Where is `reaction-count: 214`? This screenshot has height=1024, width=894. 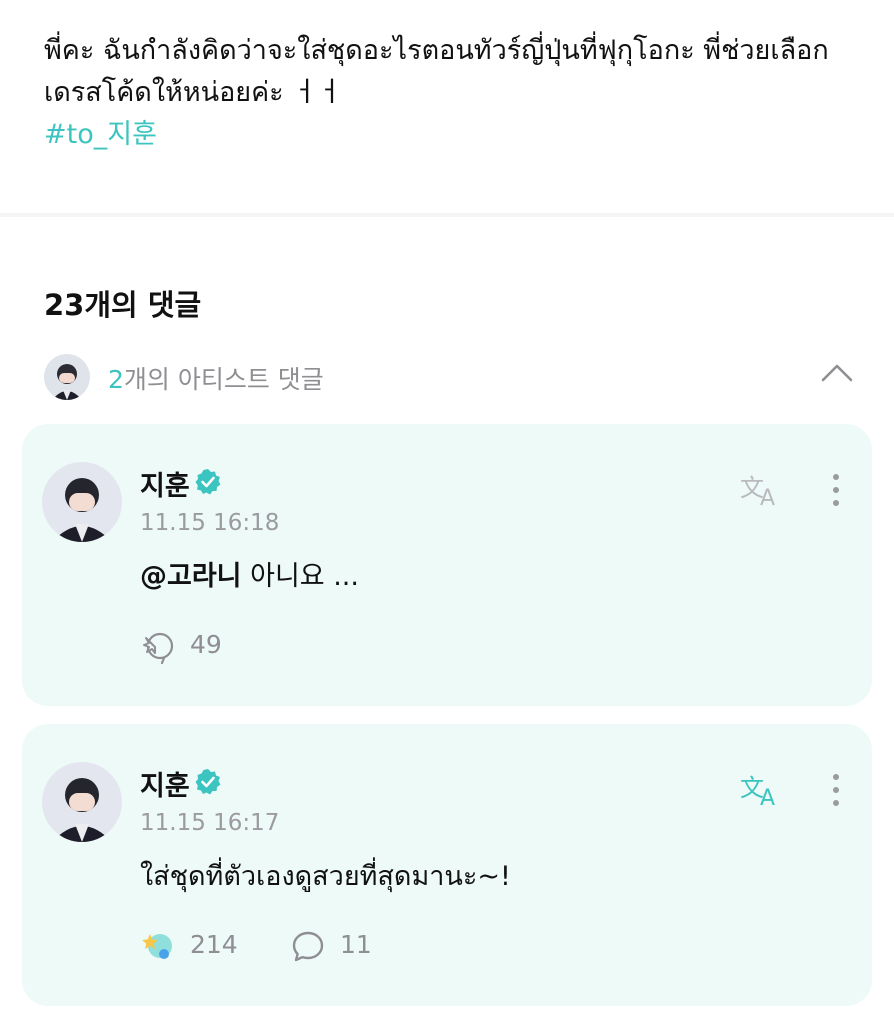 reaction-count: 214 is located at coordinates (214, 944).